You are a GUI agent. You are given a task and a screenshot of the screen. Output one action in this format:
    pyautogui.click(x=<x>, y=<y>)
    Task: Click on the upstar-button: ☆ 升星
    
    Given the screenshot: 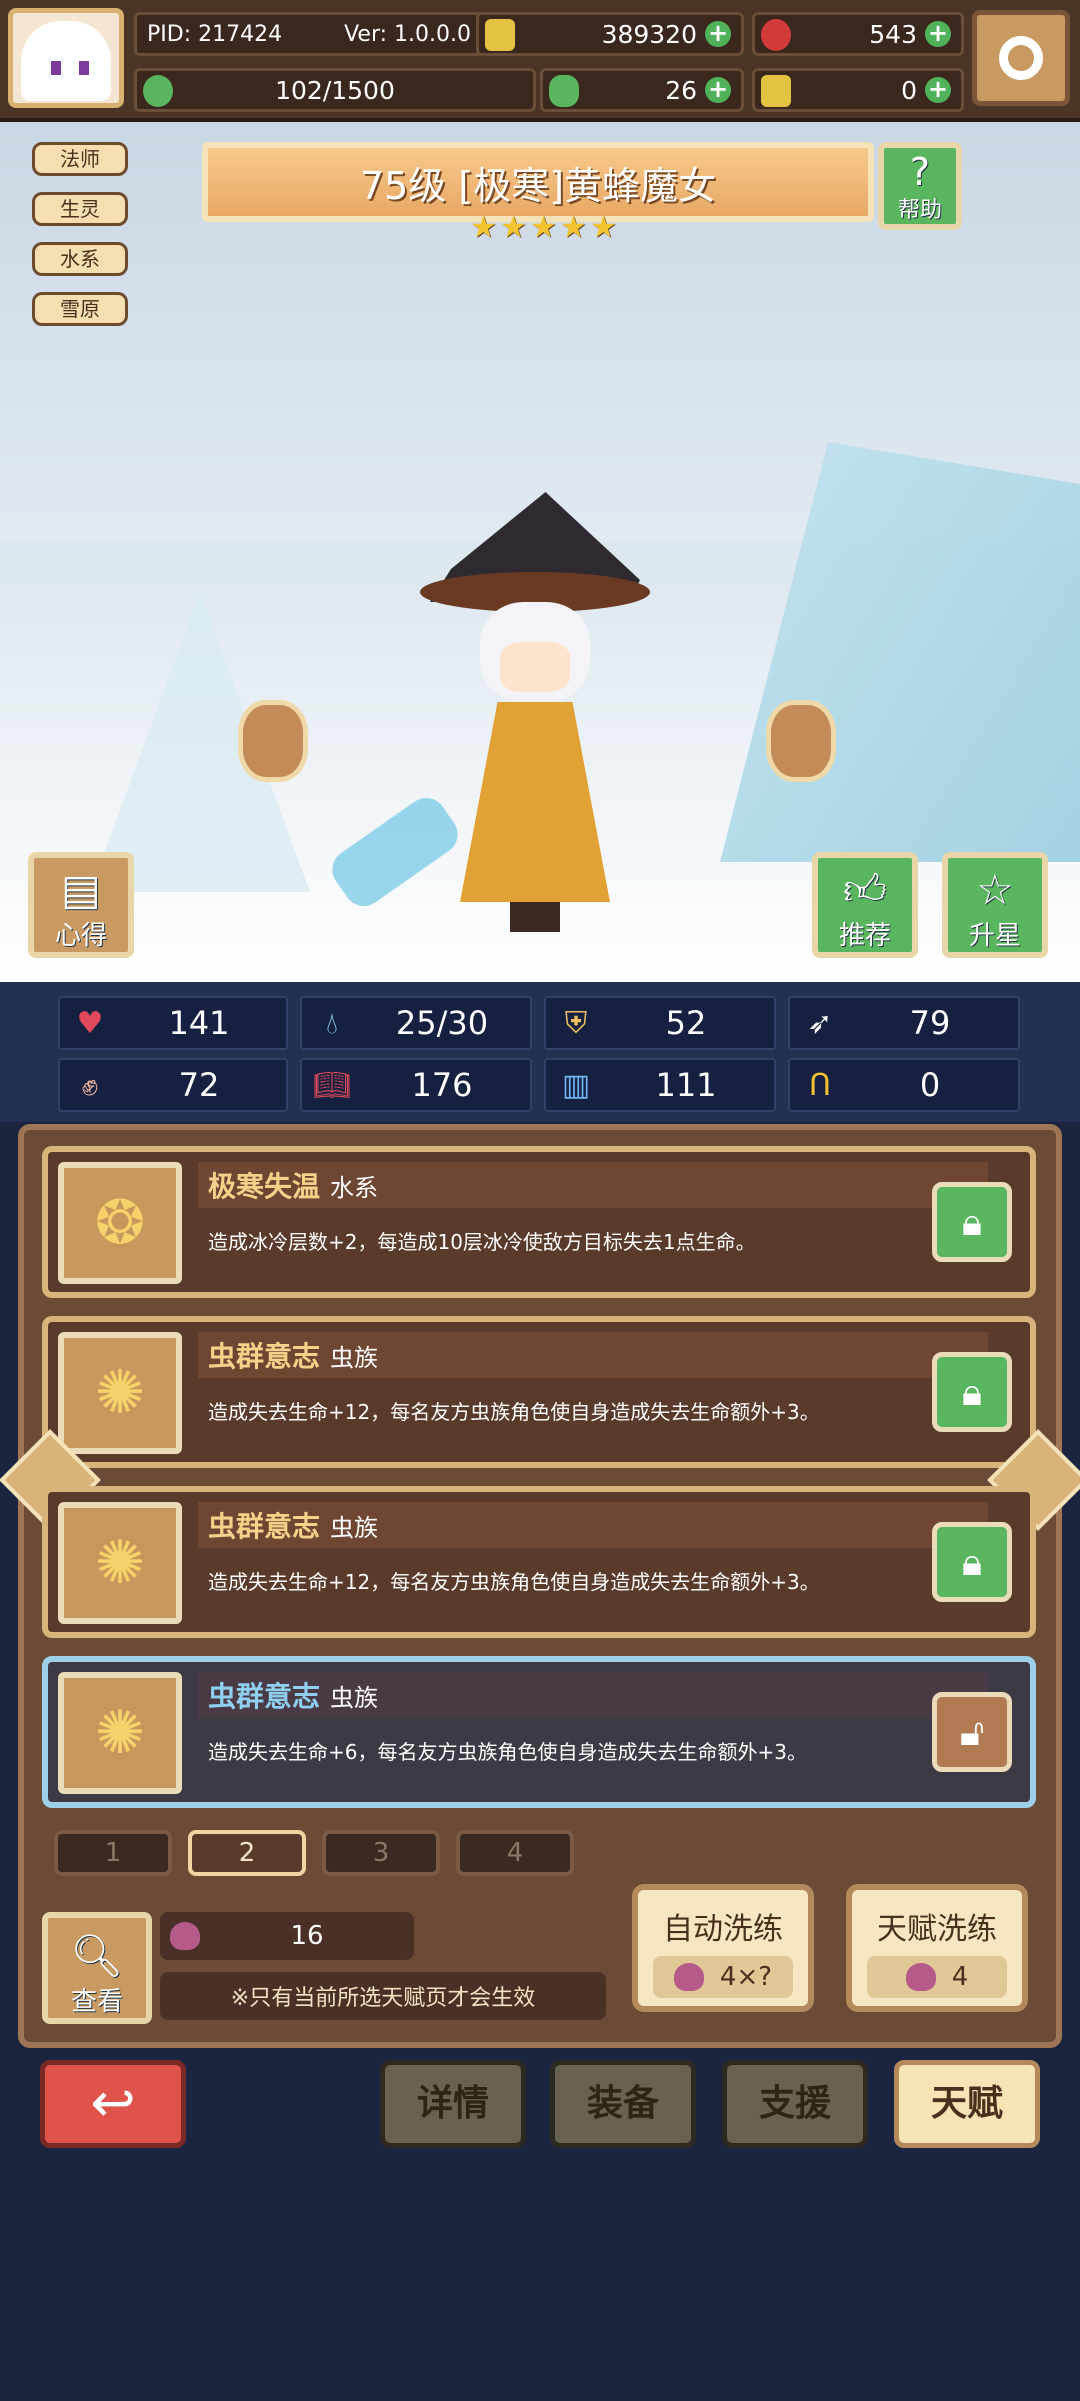 What is the action you would take?
    pyautogui.click(x=995, y=905)
    